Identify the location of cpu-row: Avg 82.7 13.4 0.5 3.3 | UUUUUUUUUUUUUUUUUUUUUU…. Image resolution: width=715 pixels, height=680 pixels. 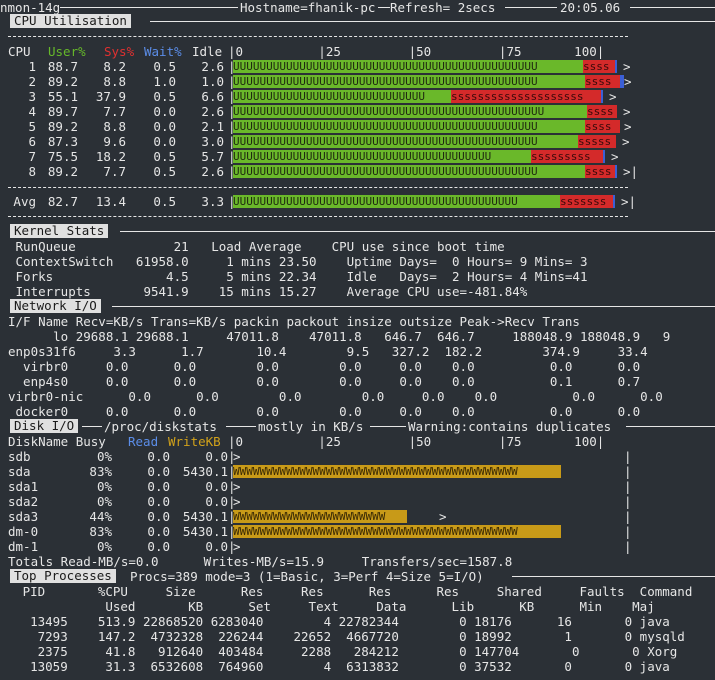
(357, 201).